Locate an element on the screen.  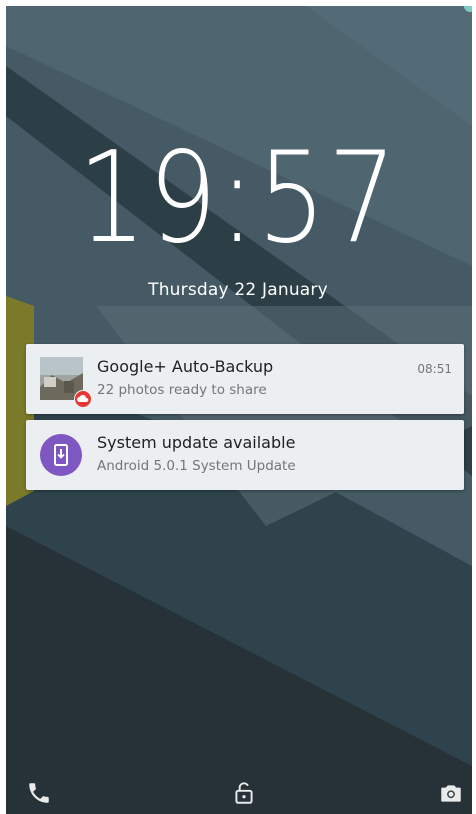
notification-title: Google+ Auto-Backup is located at coordinates (185, 366).